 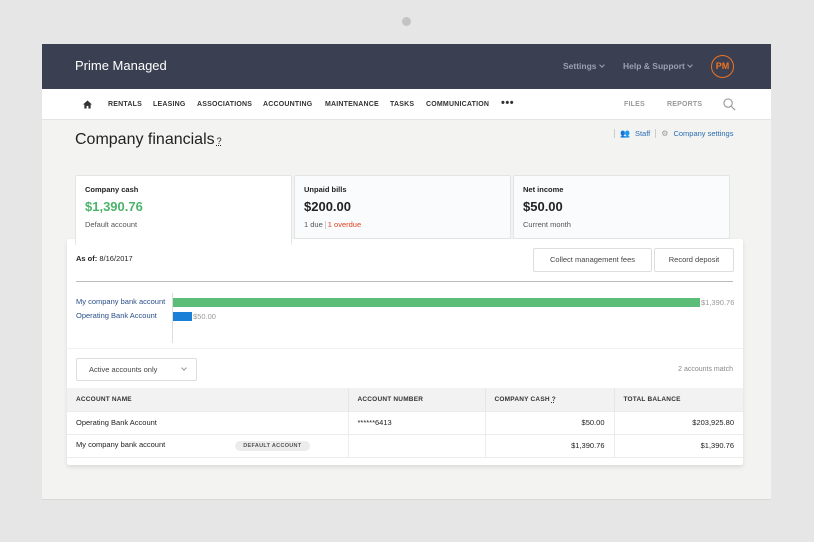 What do you see at coordinates (169, 104) in the screenshot?
I see `nav-leasing: LEASING` at bounding box center [169, 104].